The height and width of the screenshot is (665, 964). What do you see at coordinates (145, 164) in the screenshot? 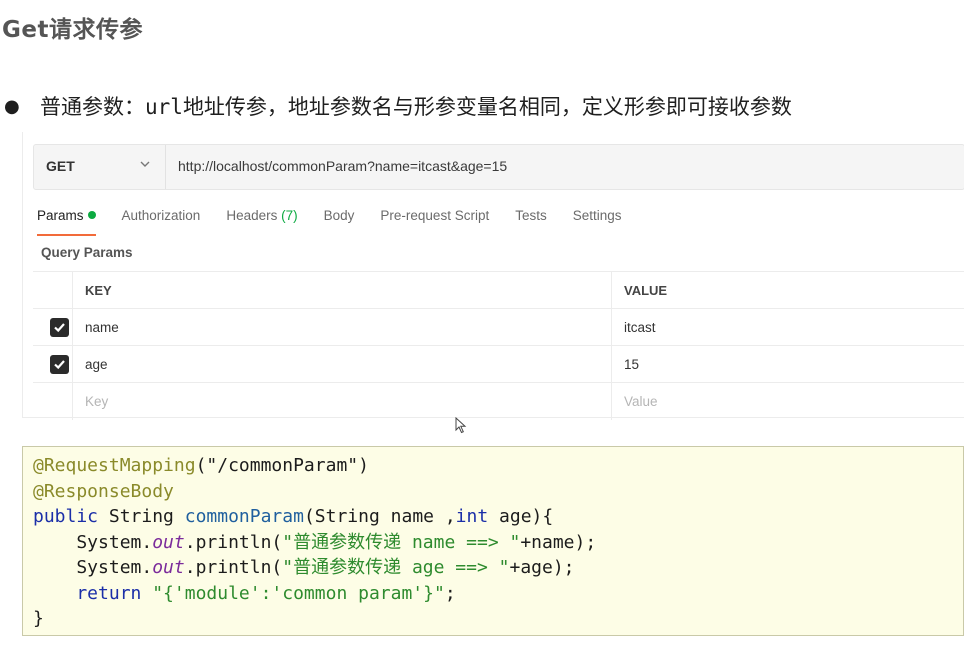
I see `chevron-down-icon` at bounding box center [145, 164].